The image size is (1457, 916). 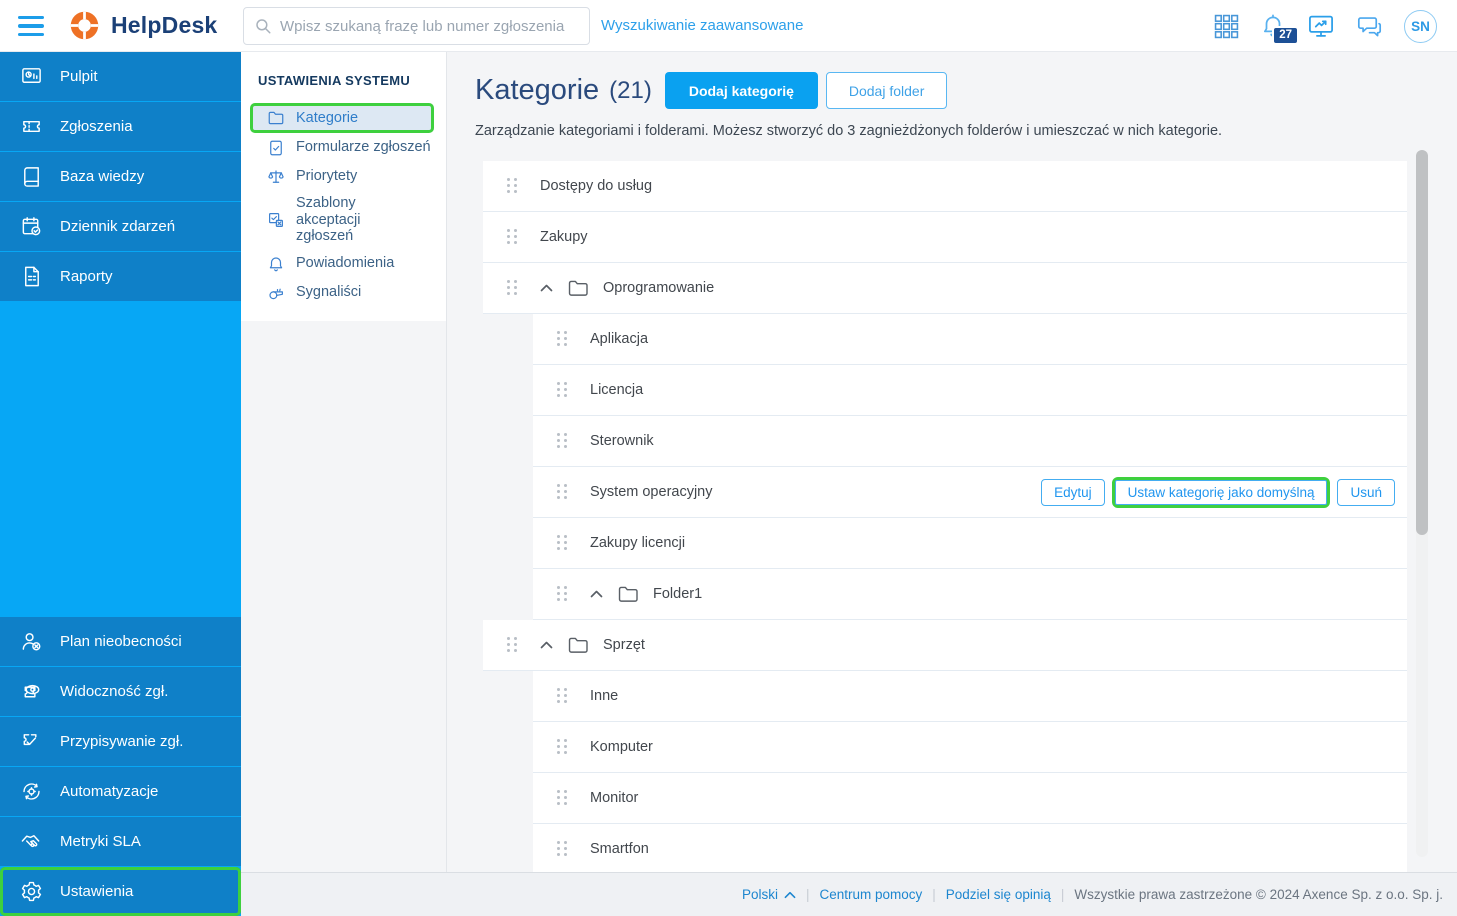 I want to click on category-label: Komputer, so click(x=621, y=747).